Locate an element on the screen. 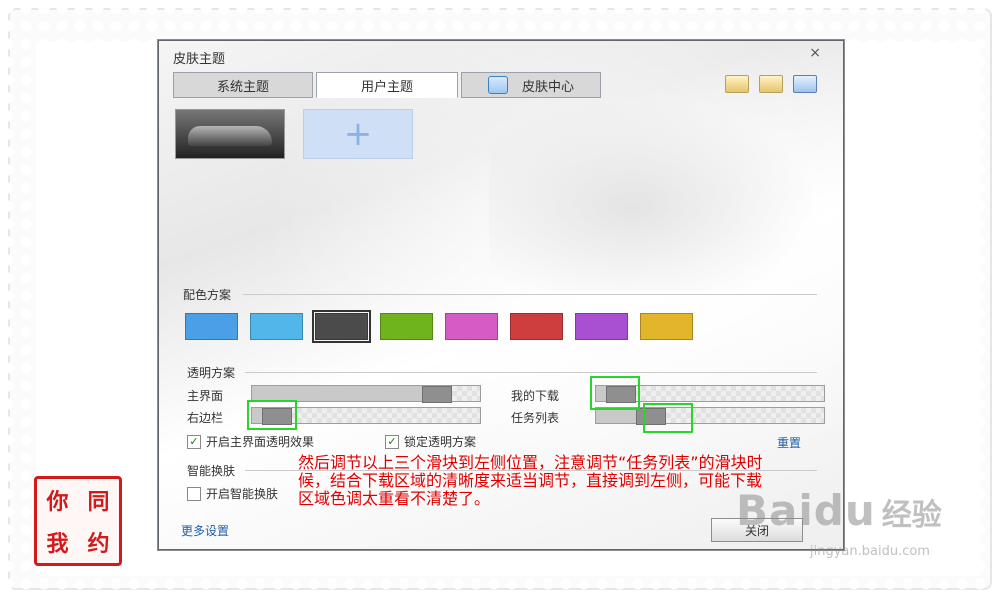 The image size is (1000, 598). tab-skin-center: 皮肤中心 is located at coordinates (531, 85).